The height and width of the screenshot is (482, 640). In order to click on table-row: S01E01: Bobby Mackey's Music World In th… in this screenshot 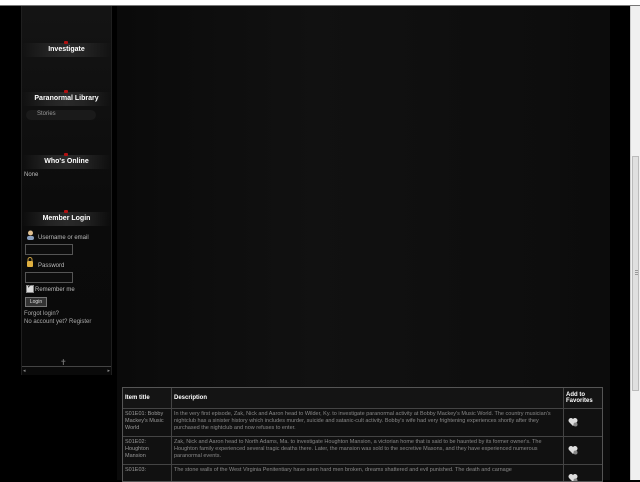, I will do `click(362, 423)`.